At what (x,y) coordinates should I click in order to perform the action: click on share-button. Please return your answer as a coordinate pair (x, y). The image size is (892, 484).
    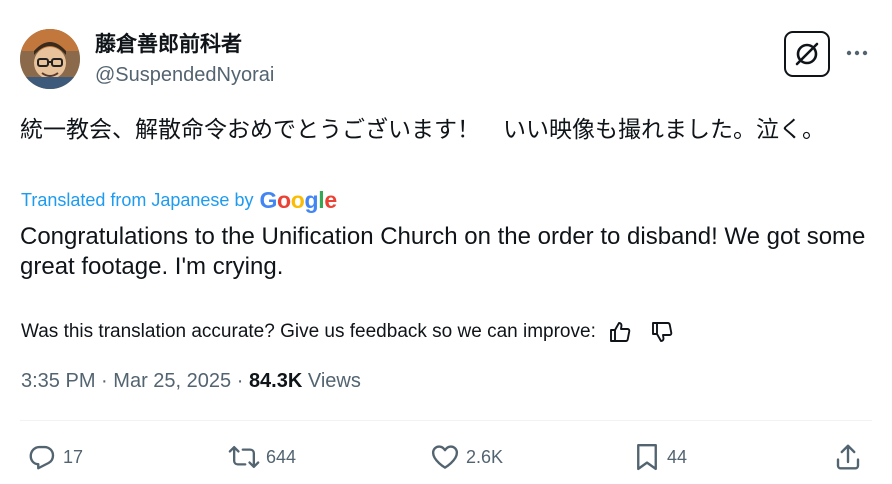
    Looking at the image, I should click on (848, 457).